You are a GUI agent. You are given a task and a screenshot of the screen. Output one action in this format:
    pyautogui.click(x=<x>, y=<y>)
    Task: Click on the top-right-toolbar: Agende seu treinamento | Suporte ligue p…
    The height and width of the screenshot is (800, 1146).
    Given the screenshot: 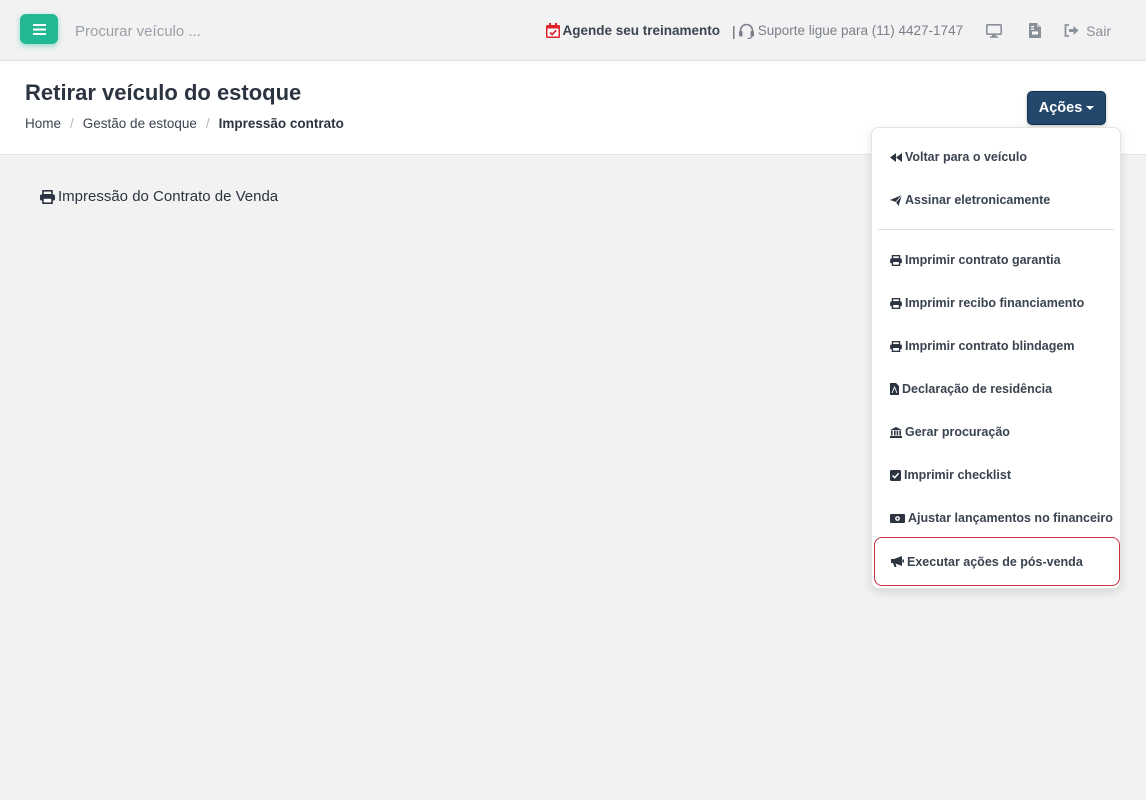 What is the action you would take?
    pyautogui.click(x=845, y=30)
    